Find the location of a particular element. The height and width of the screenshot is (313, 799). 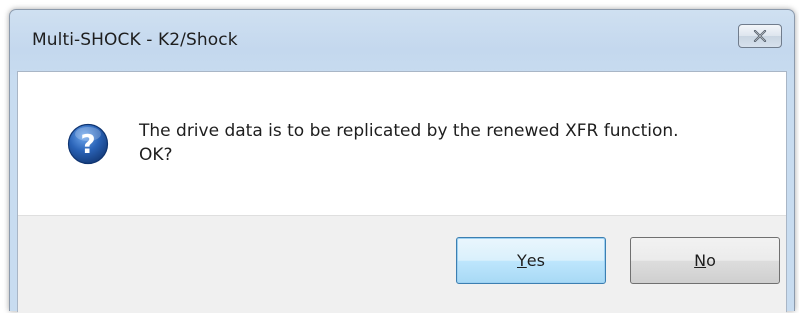

close-x-icon is located at coordinates (760, 36).